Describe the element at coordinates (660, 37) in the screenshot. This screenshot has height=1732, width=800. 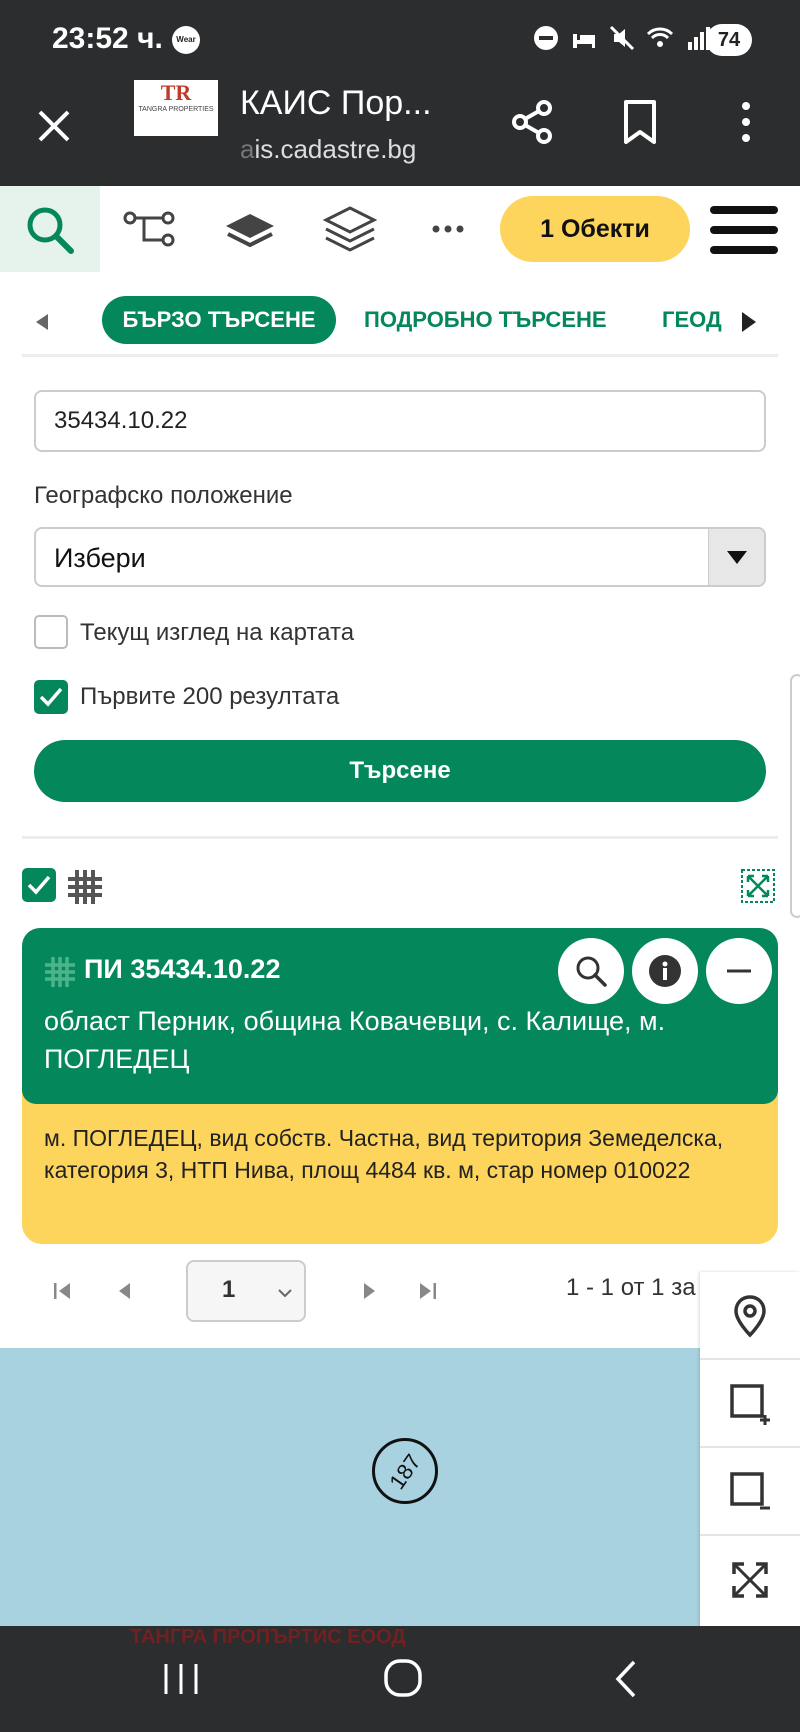
I see `wifi-icon` at that location.